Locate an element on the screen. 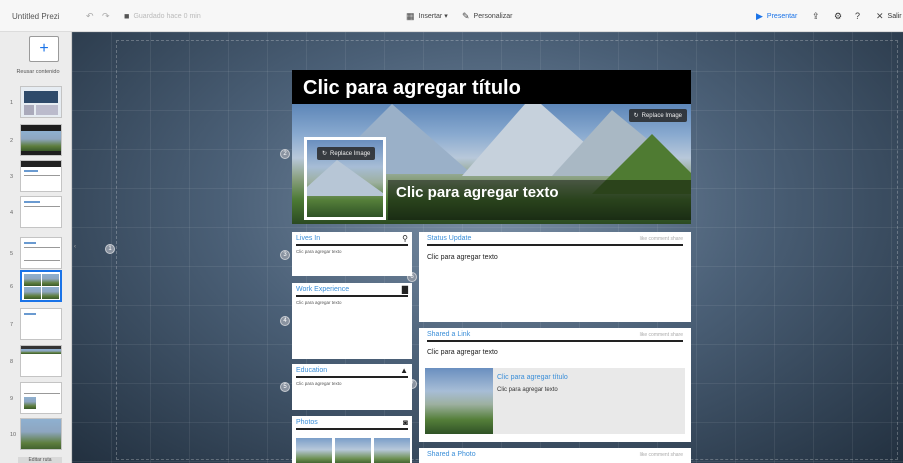  card-header: Shared a Photo like comment share is located at coordinates (555, 456).